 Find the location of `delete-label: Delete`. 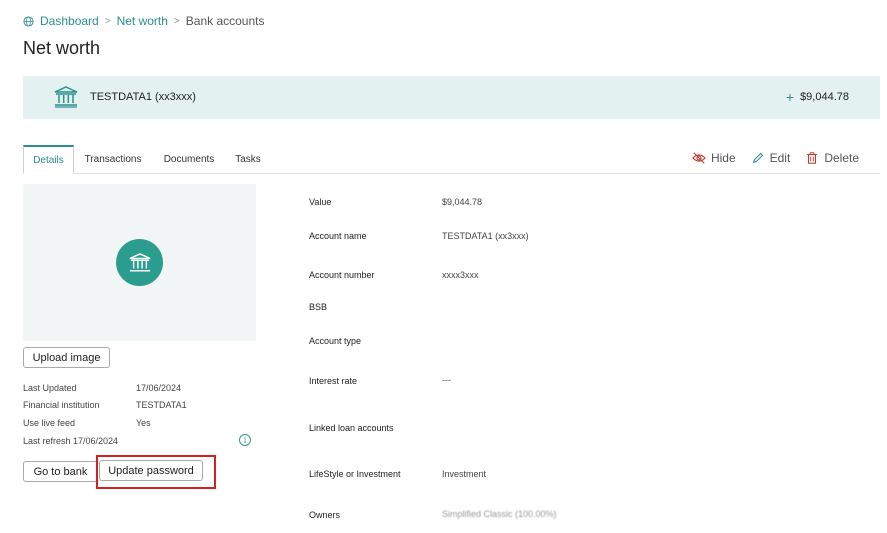

delete-label: Delete is located at coordinates (841, 158).